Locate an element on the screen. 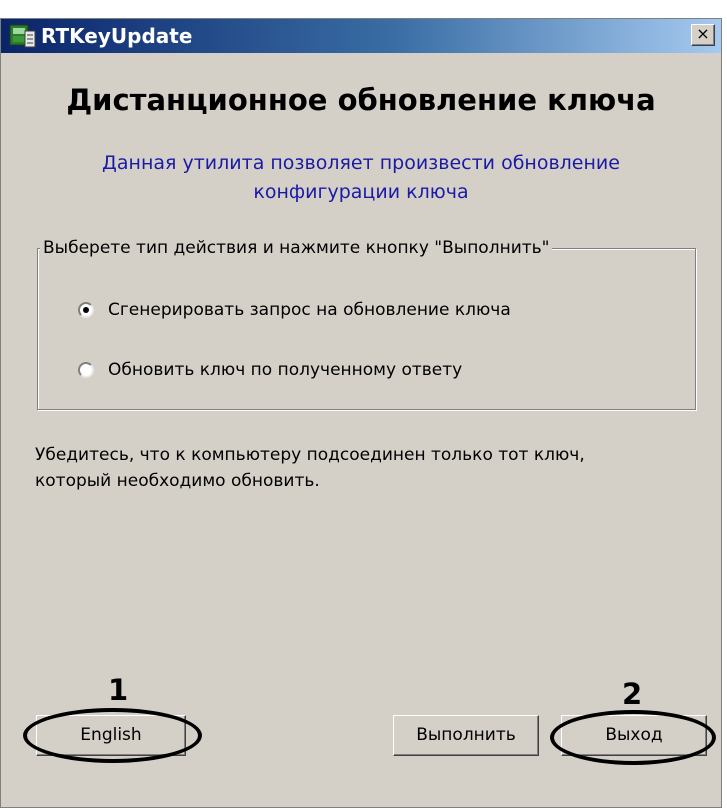  title-bar: RTKeyUpdate × is located at coordinates (361, 36).